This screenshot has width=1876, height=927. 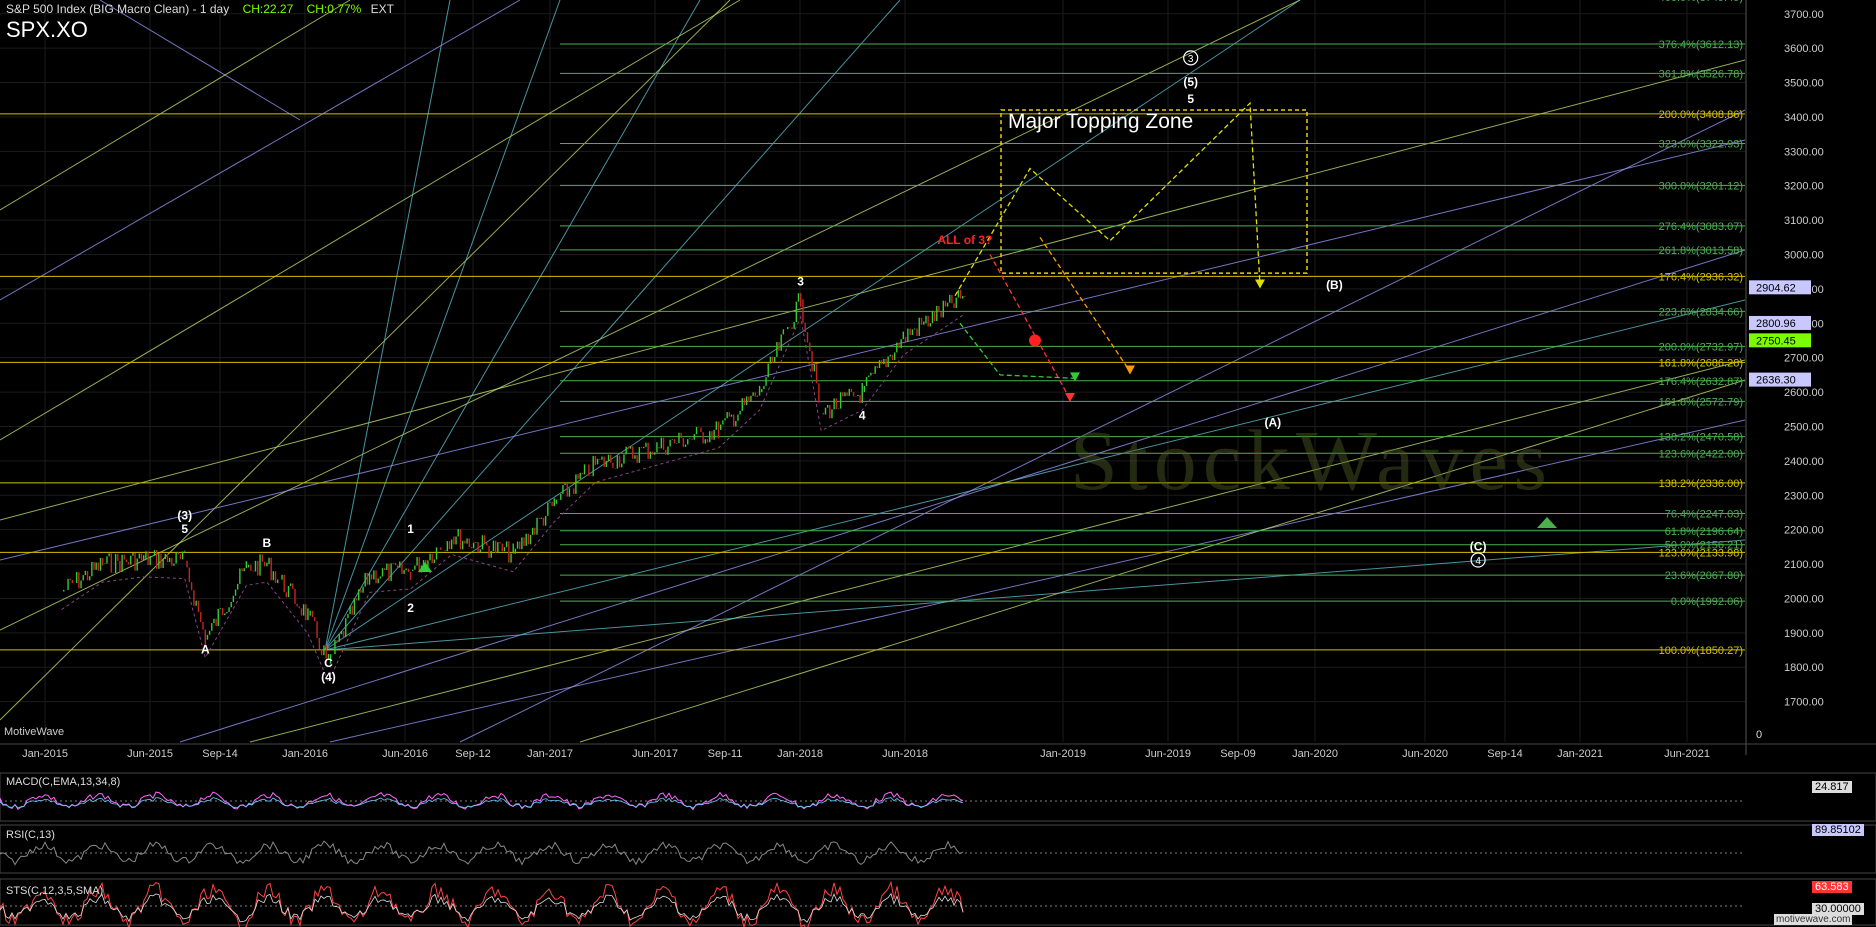 What do you see at coordinates (1701, 438) in the screenshot?
I see `fib-level-label: 138.2%(2470.58)` at bounding box center [1701, 438].